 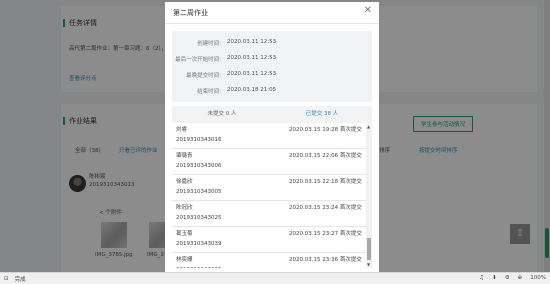 I want to click on student-id: 2019310343025, so click(x=199, y=218).